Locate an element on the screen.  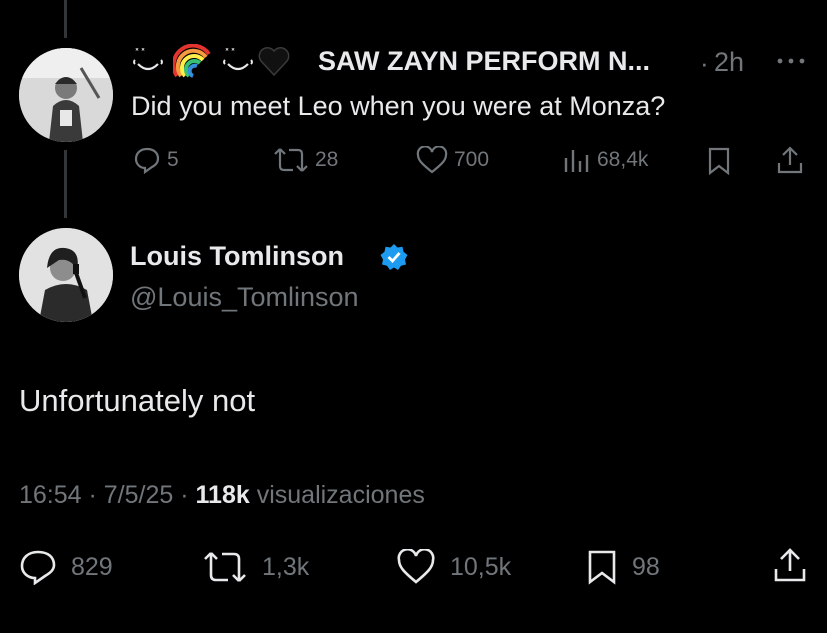
parent-views-button: 68,4k is located at coordinates (605, 160).